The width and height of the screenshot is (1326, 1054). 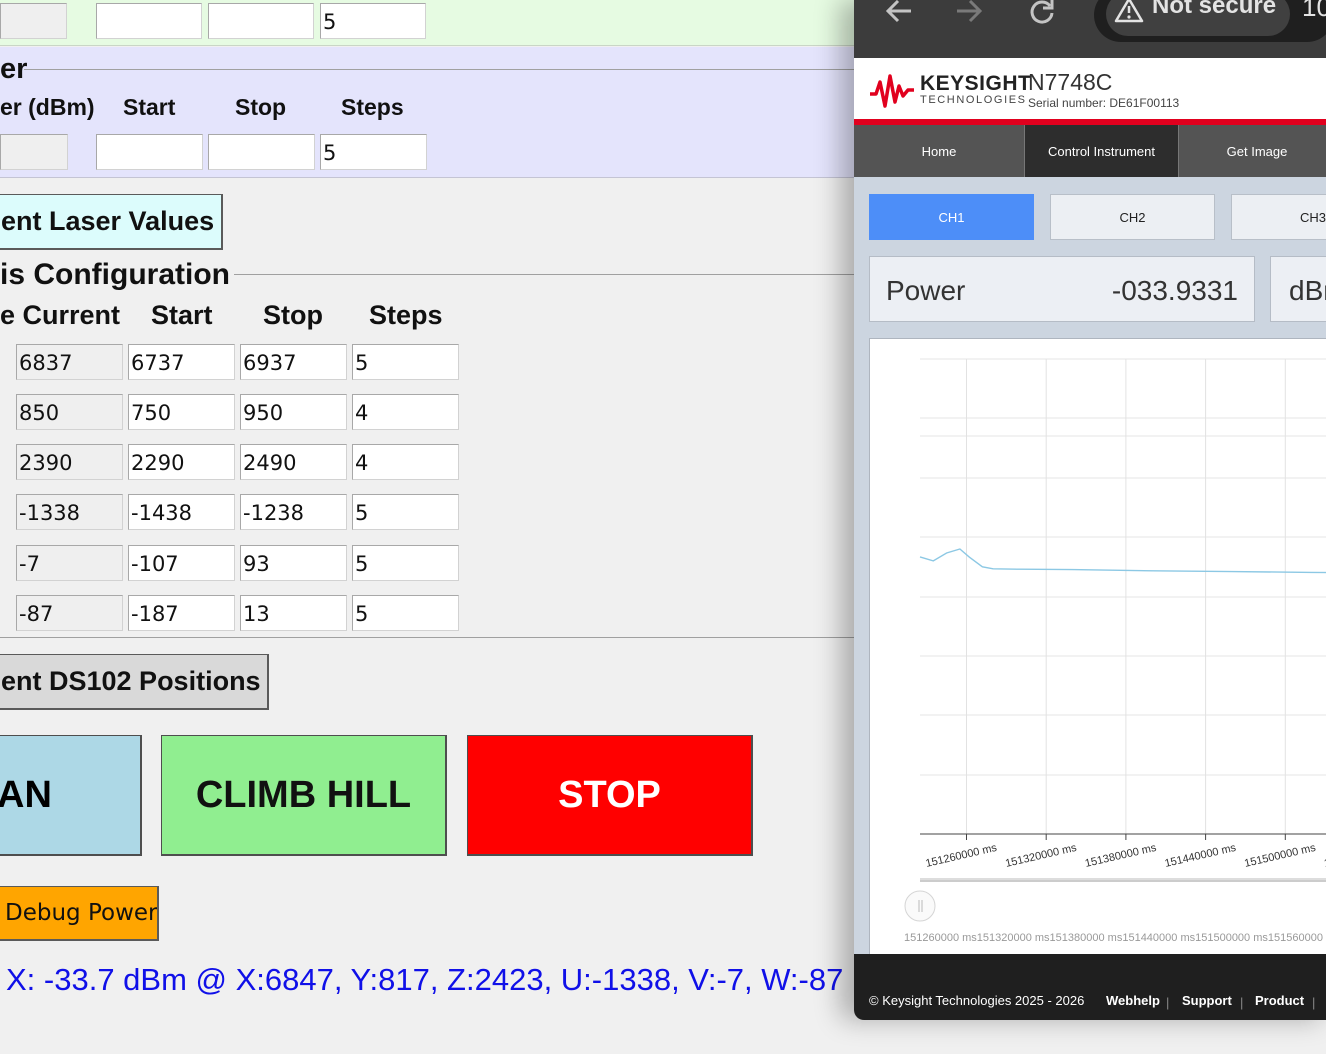 What do you see at coordinates (181, 462) in the screenshot?
I see `axis-start-input: 2290` at bounding box center [181, 462].